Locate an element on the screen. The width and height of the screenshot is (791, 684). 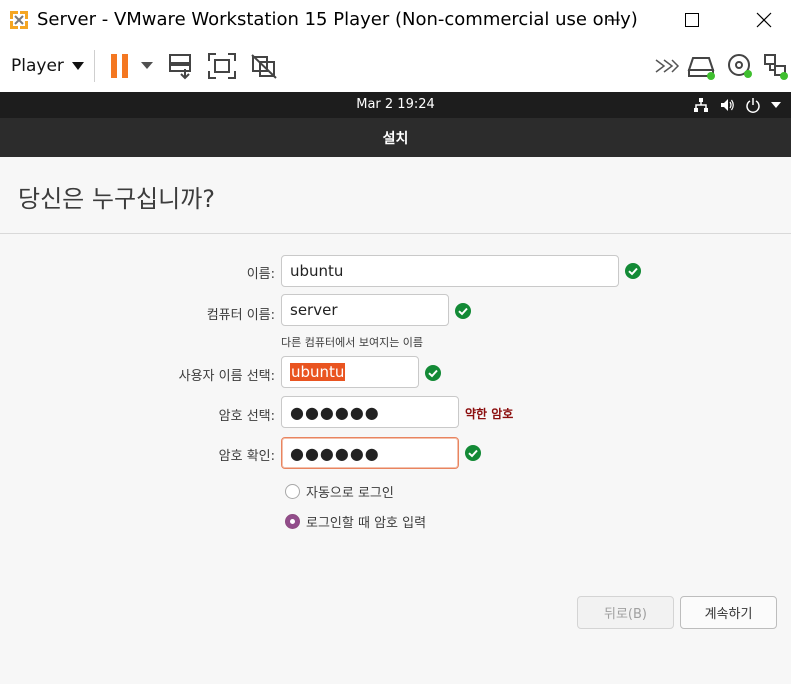
unity-disabled-icon is located at coordinates (264, 66).